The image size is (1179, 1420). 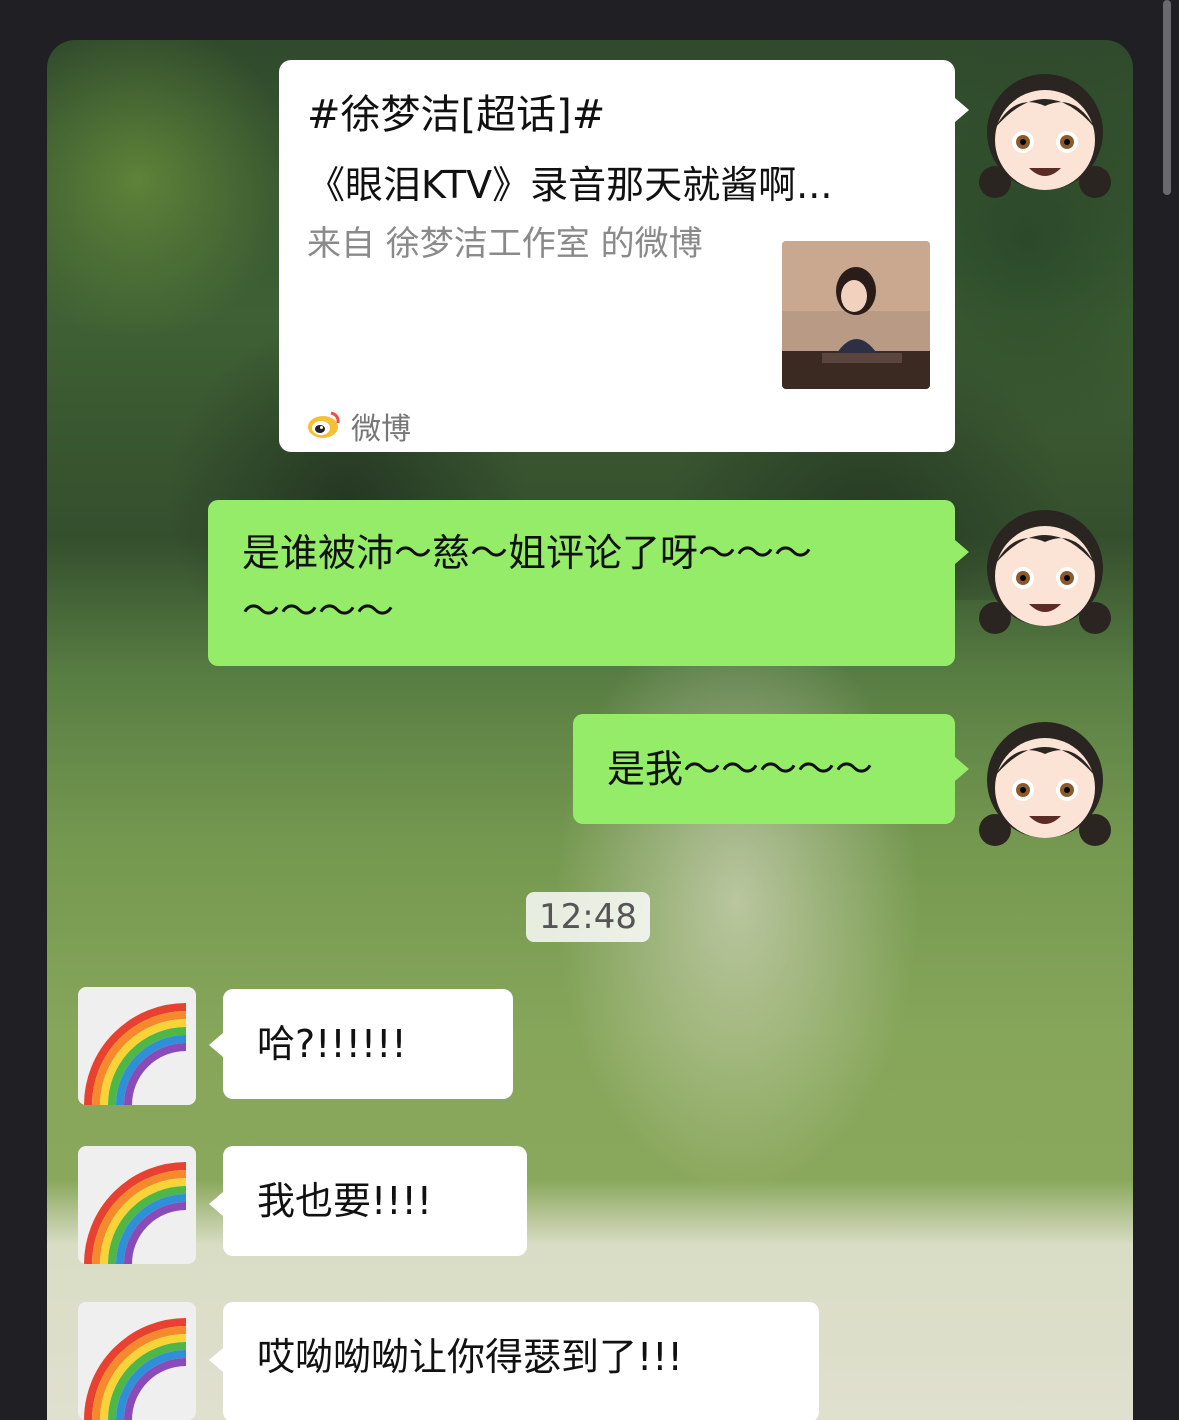 What do you see at coordinates (324, 426) in the screenshot?
I see `weibo-icon` at bounding box center [324, 426].